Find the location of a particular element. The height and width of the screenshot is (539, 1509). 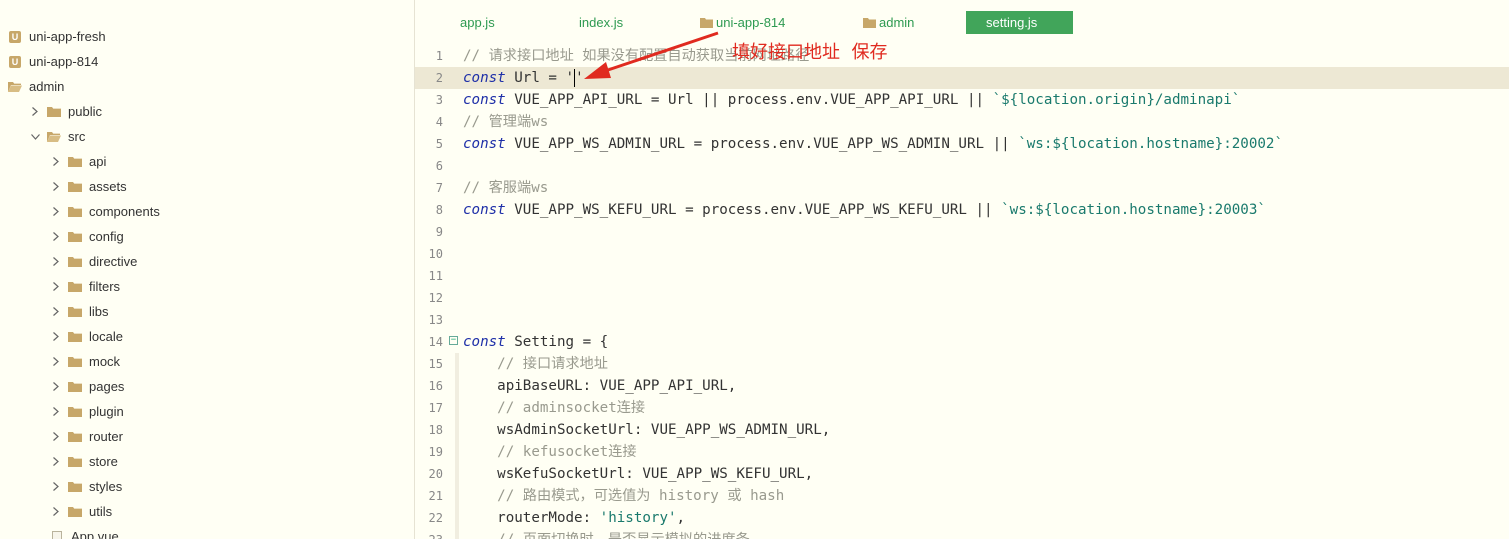

line-number: 5 is located at coordinates (439, 144).